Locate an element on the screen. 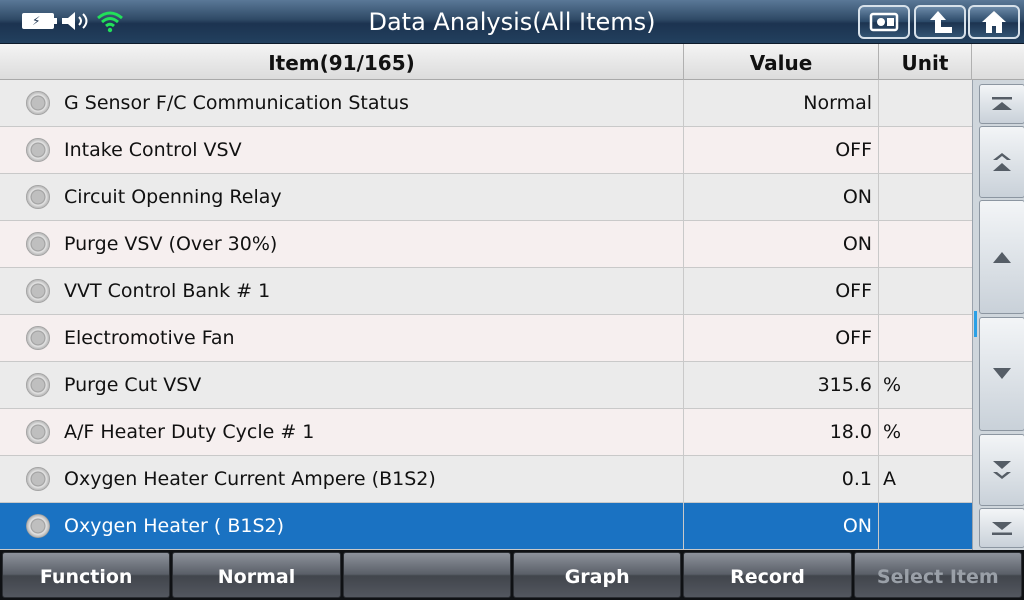 The width and height of the screenshot is (1024, 600). scroll-bottom-button is located at coordinates (1001, 528).